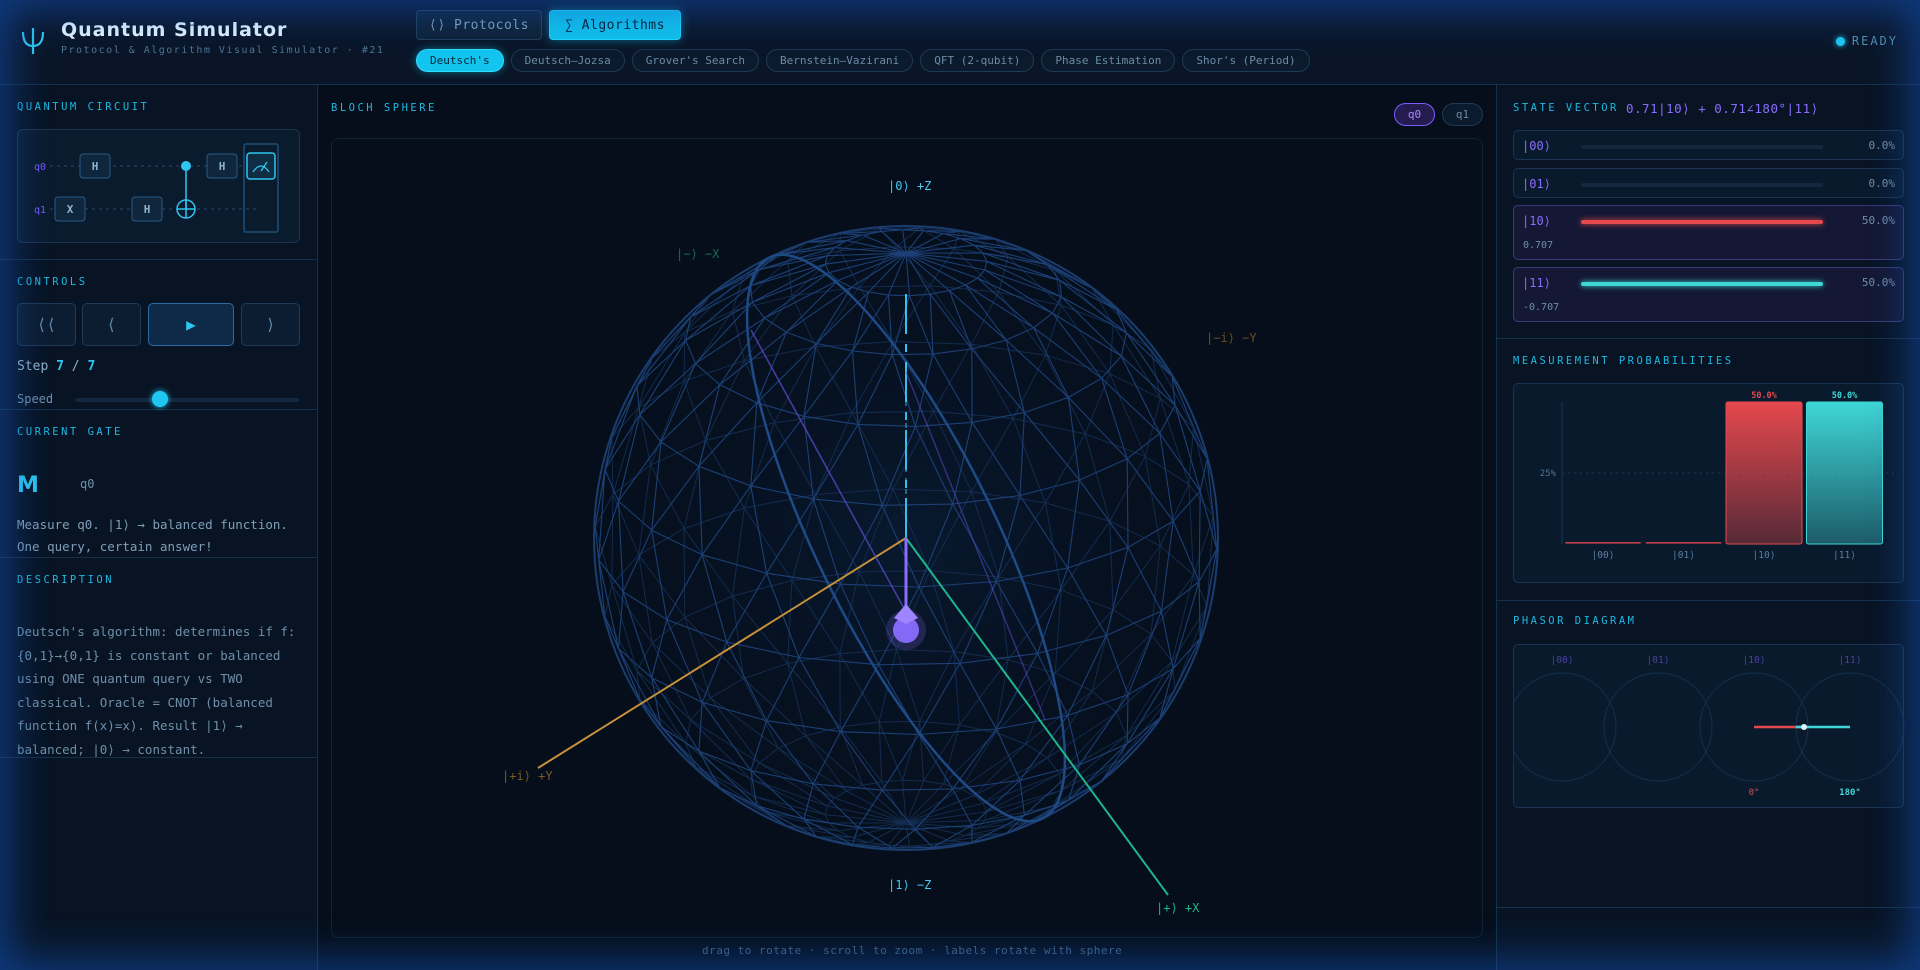 The height and width of the screenshot is (970, 1920). I want to click on phasor-diagram-box: |00⟩ |01⟩ |10⟩ |11⟩ 0° 180°, so click(1706, 726).